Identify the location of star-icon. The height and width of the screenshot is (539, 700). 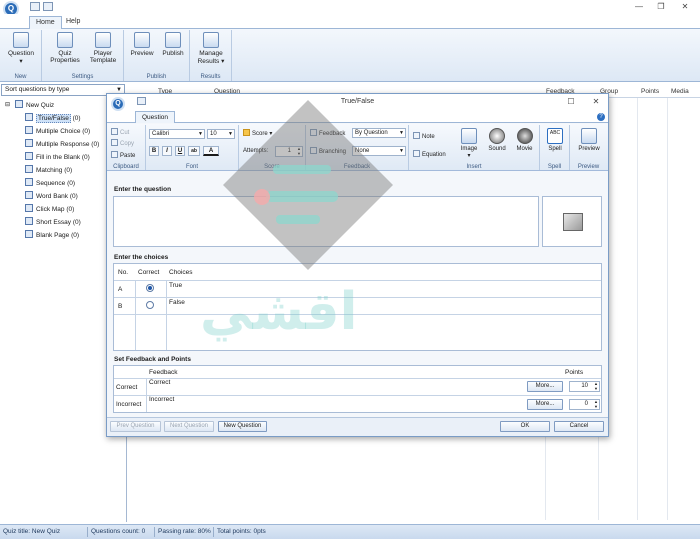
(246, 132).